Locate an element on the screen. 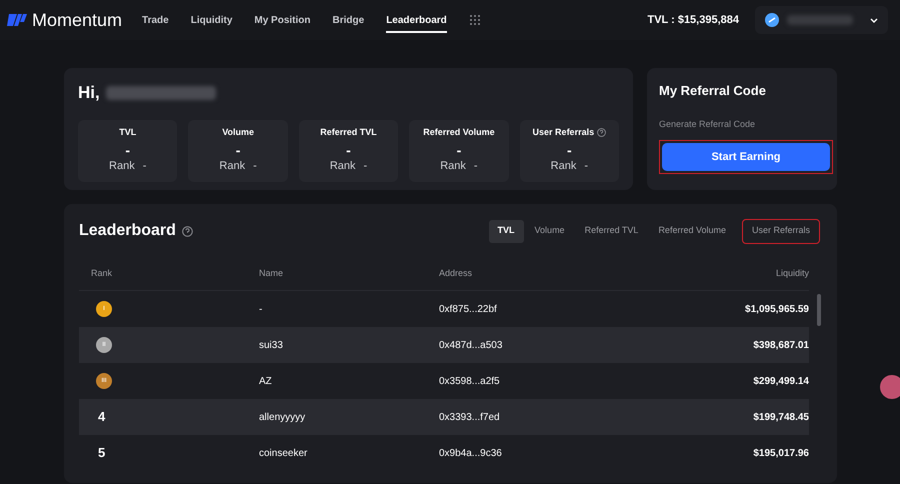 The height and width of the screenshot is (484, 900). stat-label: Volume is located at coordinates (238, 132).